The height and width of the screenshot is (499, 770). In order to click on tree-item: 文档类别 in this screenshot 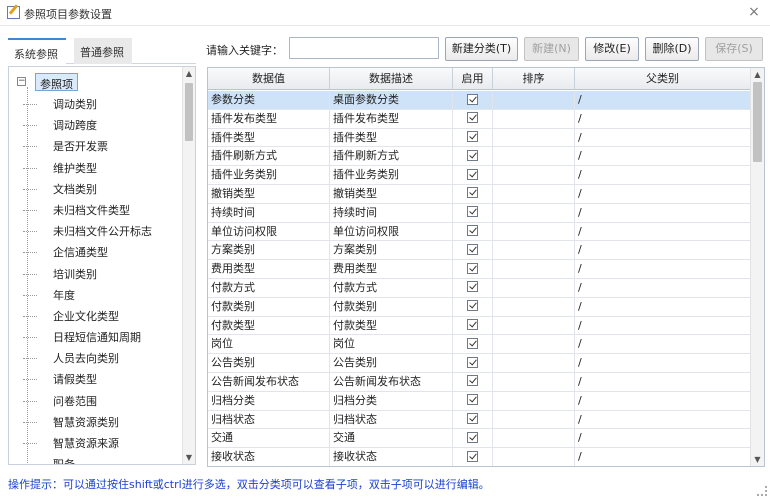, I will do `click(95, 189)`.